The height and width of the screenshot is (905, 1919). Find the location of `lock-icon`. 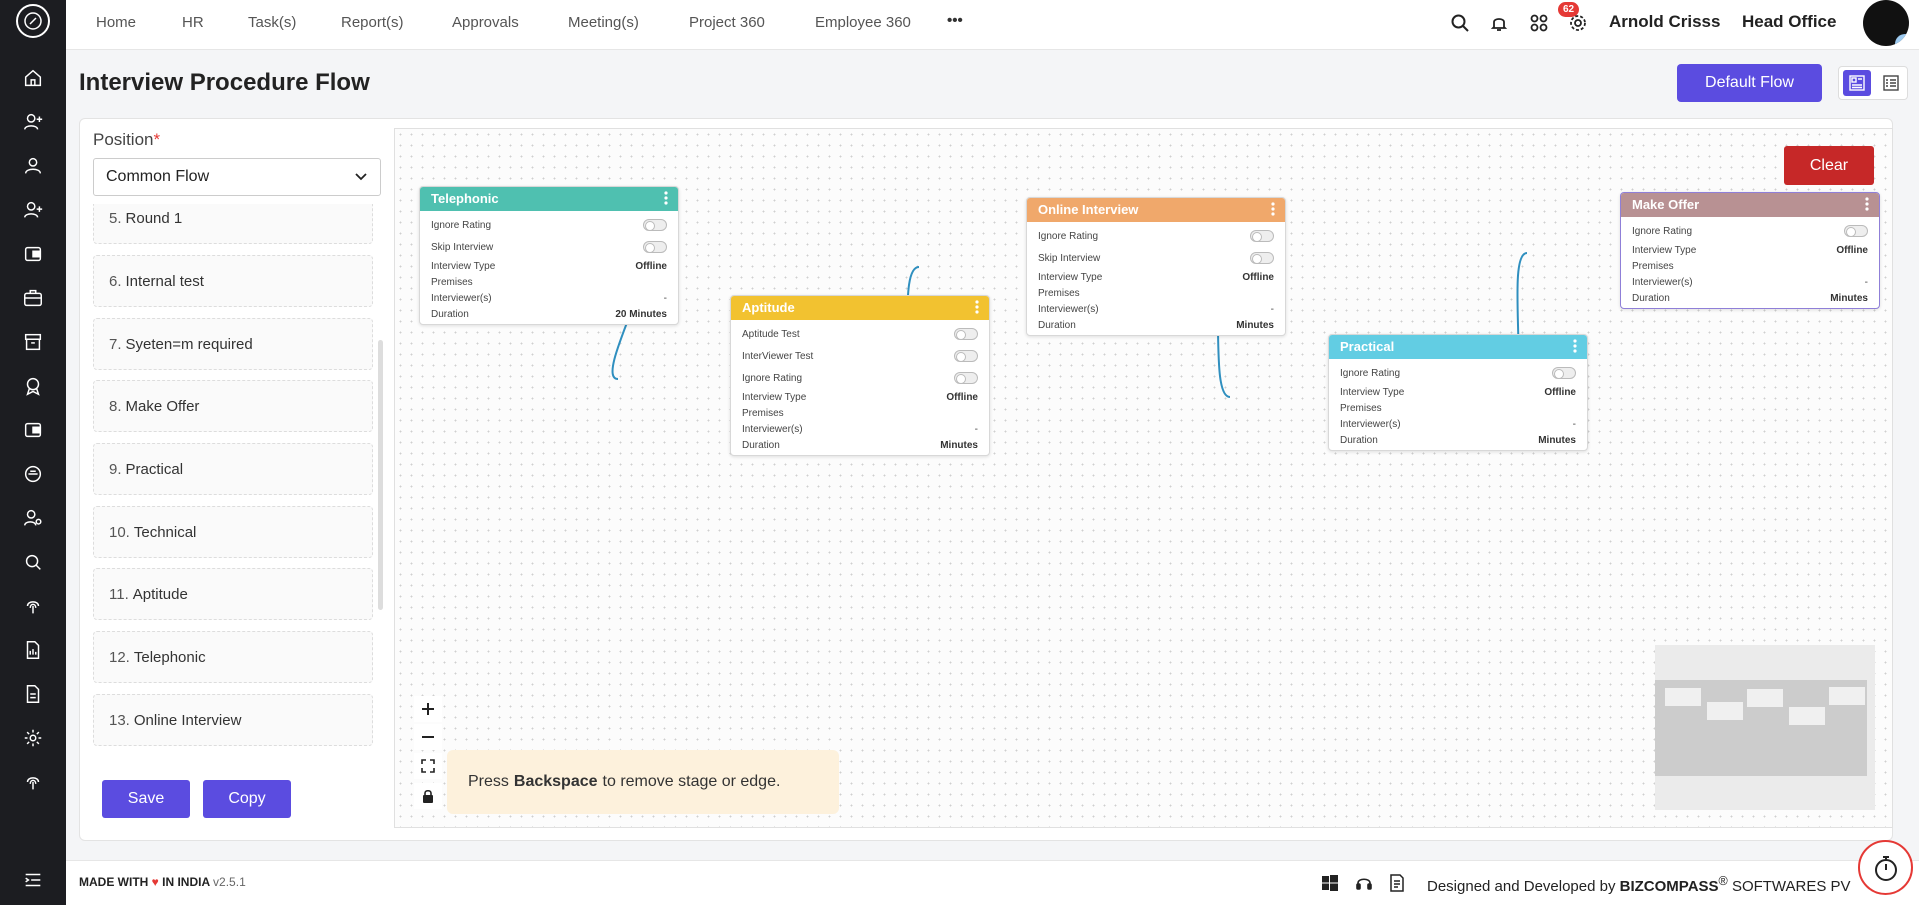

lock-icon is located at coordinates (428, 796).